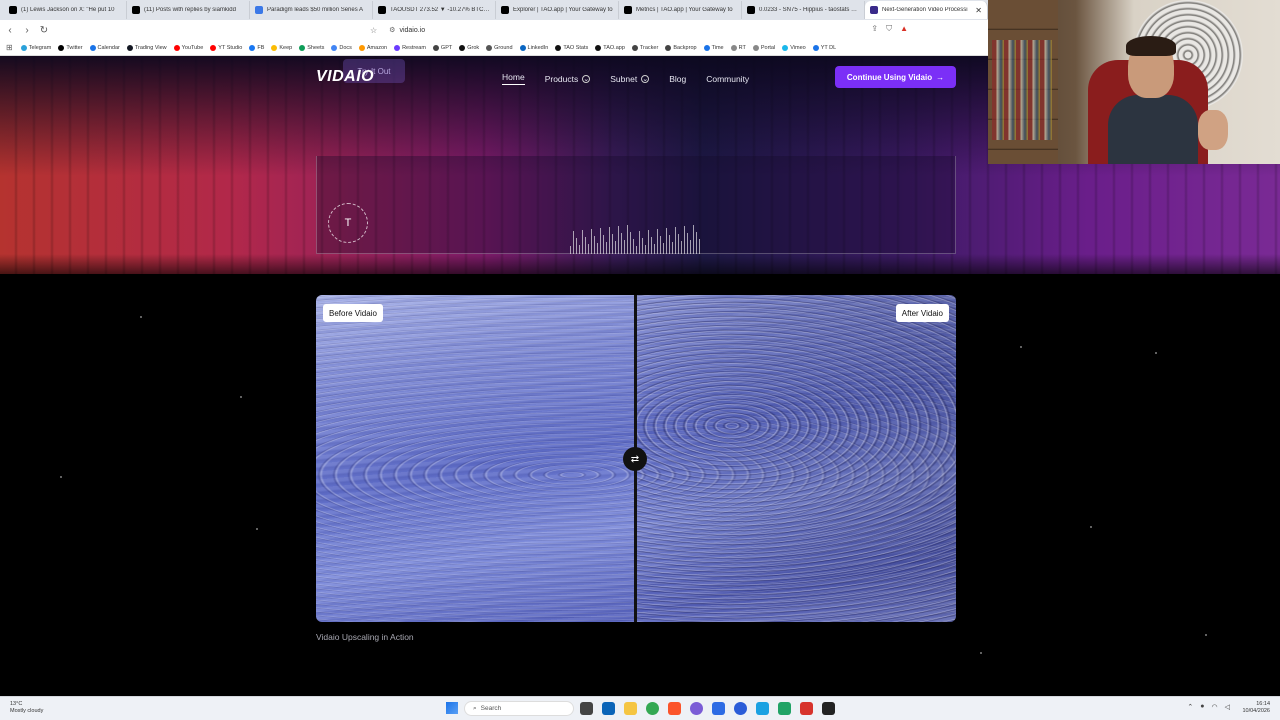  What do you see at coordinates (922, 313) in the screenshot?
I see `after-label: After Vidaio` at bounding box center [922, 313].